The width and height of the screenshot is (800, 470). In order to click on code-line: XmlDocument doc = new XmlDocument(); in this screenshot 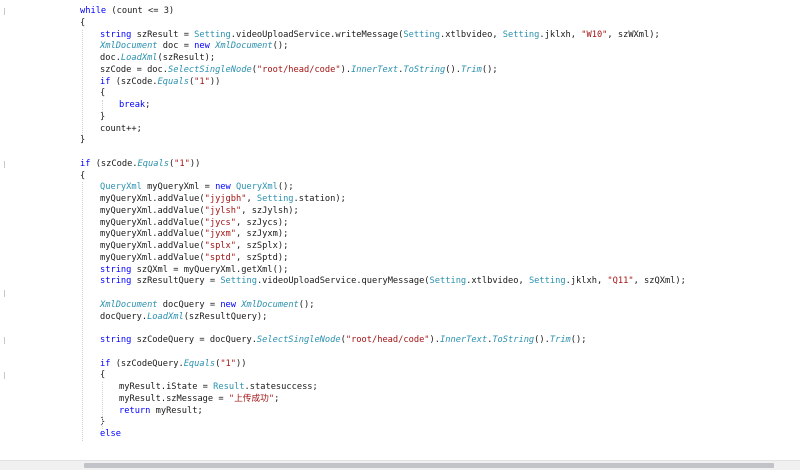, I will do `click(400, 47)`.